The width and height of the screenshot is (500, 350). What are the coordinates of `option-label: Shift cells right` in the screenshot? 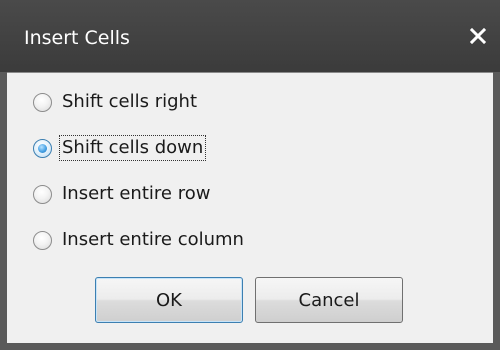 It's located at (129, 101).